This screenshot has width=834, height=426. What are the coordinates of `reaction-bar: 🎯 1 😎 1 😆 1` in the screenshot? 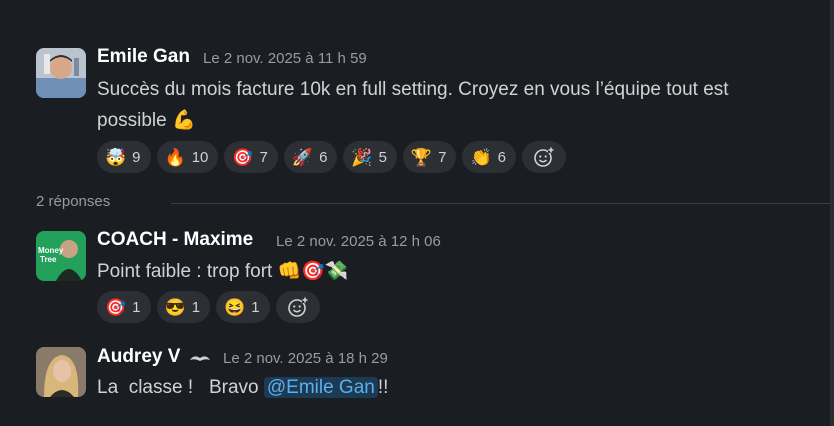 It's located at (208, 307).